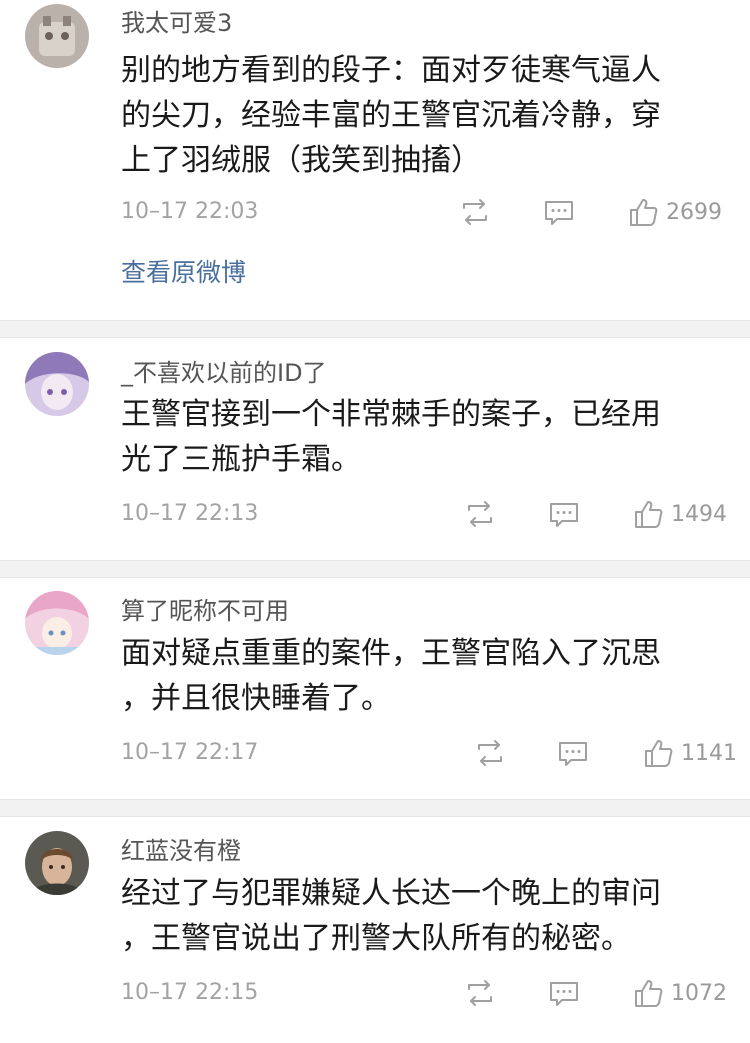 The height and width of the screenshot is (1043, 750). What do you see at coordinates (699, 993) in the screenshot?
I see `like-count: 1072` at bounding box center [699, 993].